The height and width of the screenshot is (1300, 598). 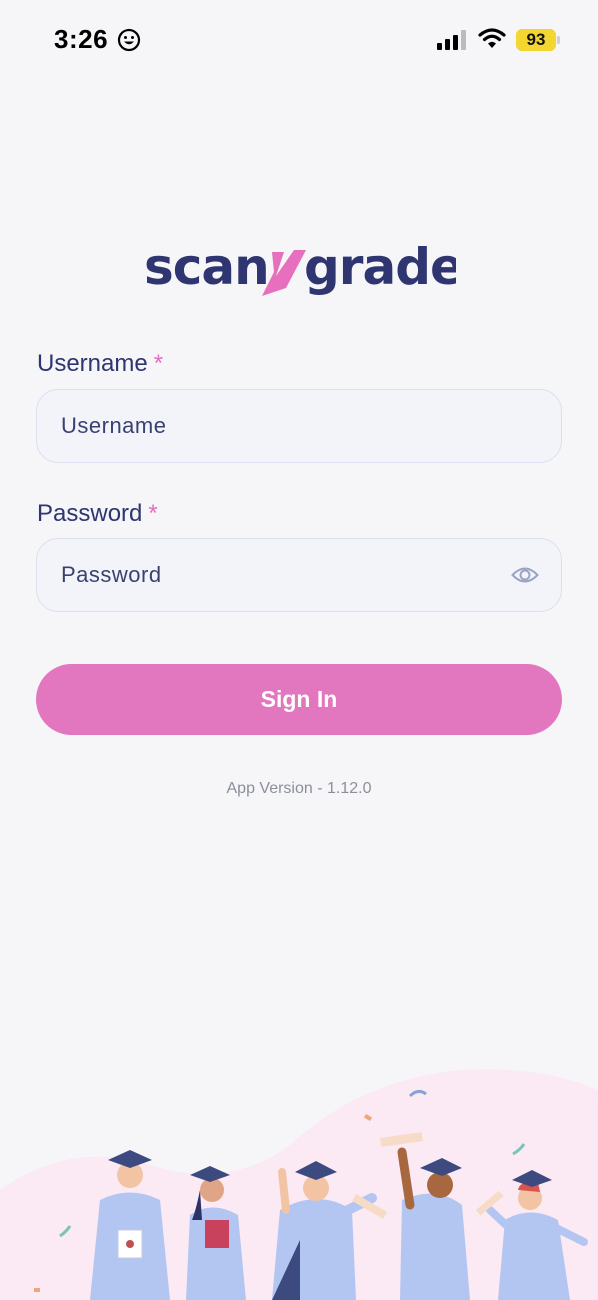 I want to click on username-field-box, so click(x=299, y=426).